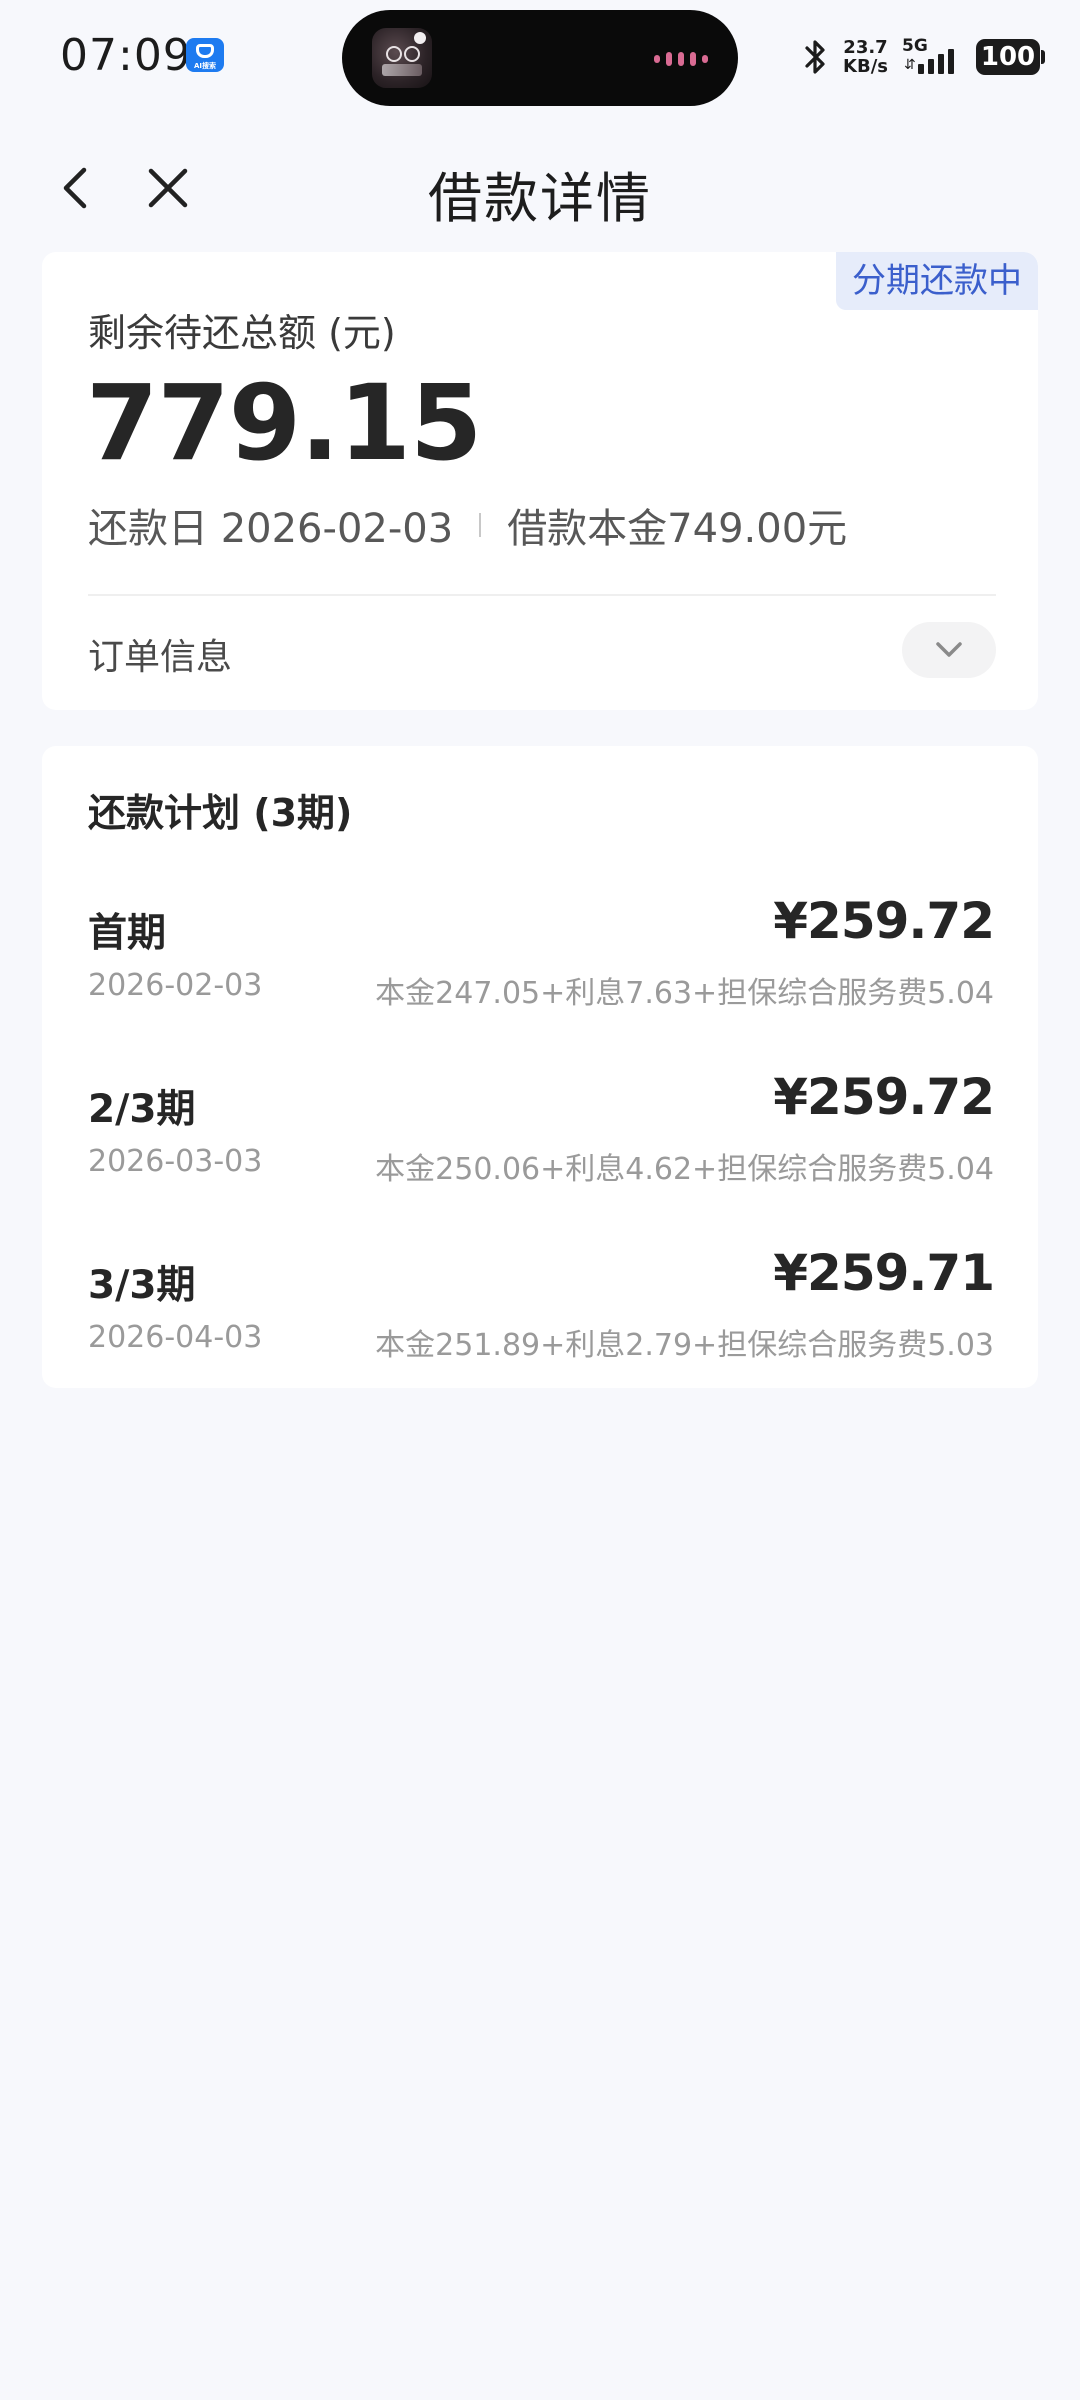 The image size is (1080, 2400). I want to click on plan-breakdown: 本金251.89+利息2.79+担保综合服务费5.03, so click(684, 1345).